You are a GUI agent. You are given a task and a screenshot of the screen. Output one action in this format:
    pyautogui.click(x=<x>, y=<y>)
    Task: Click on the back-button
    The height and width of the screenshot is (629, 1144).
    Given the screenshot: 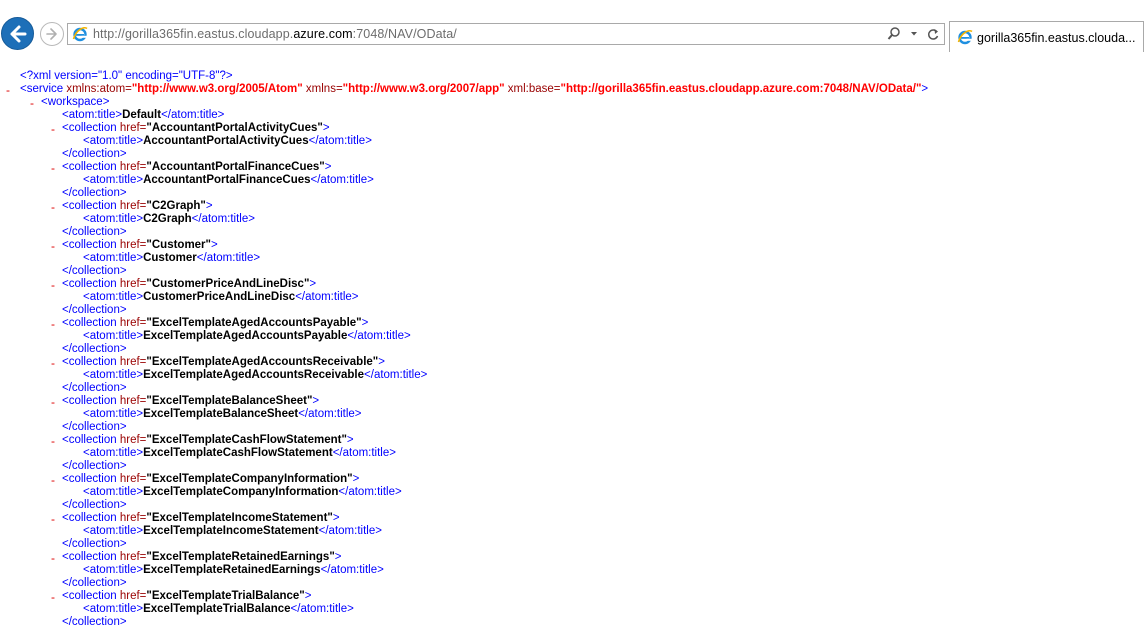 What is the action you would take?
    pyautogui.click(x=17, y=33)
    